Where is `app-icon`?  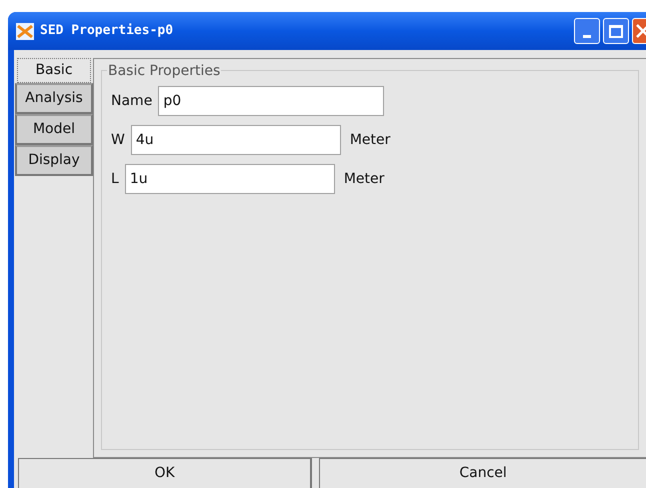 app-icon is located at coordinates (25, 31).